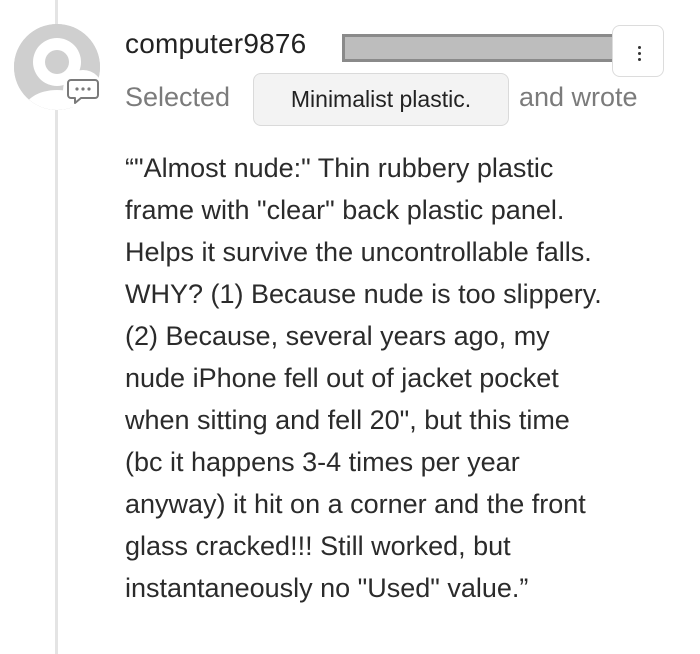  I want to click on redaction-block, so click(485, 48).